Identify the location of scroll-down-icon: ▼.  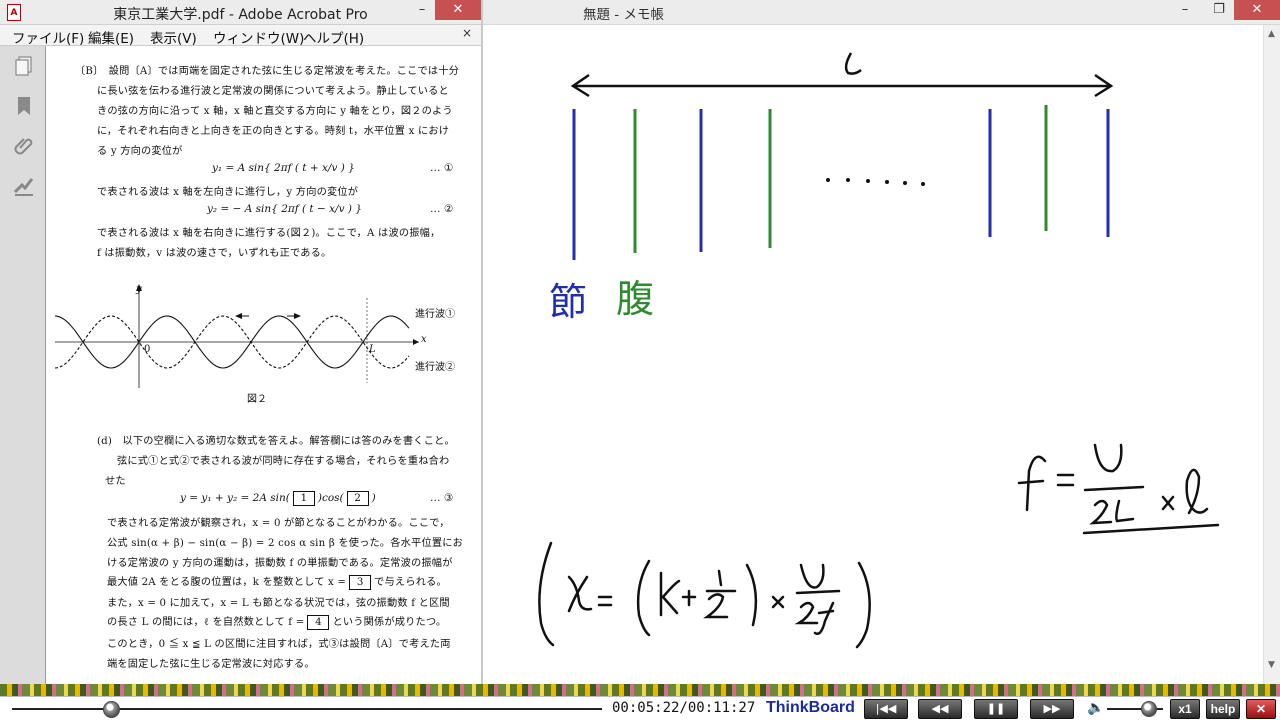
(1271, 665).